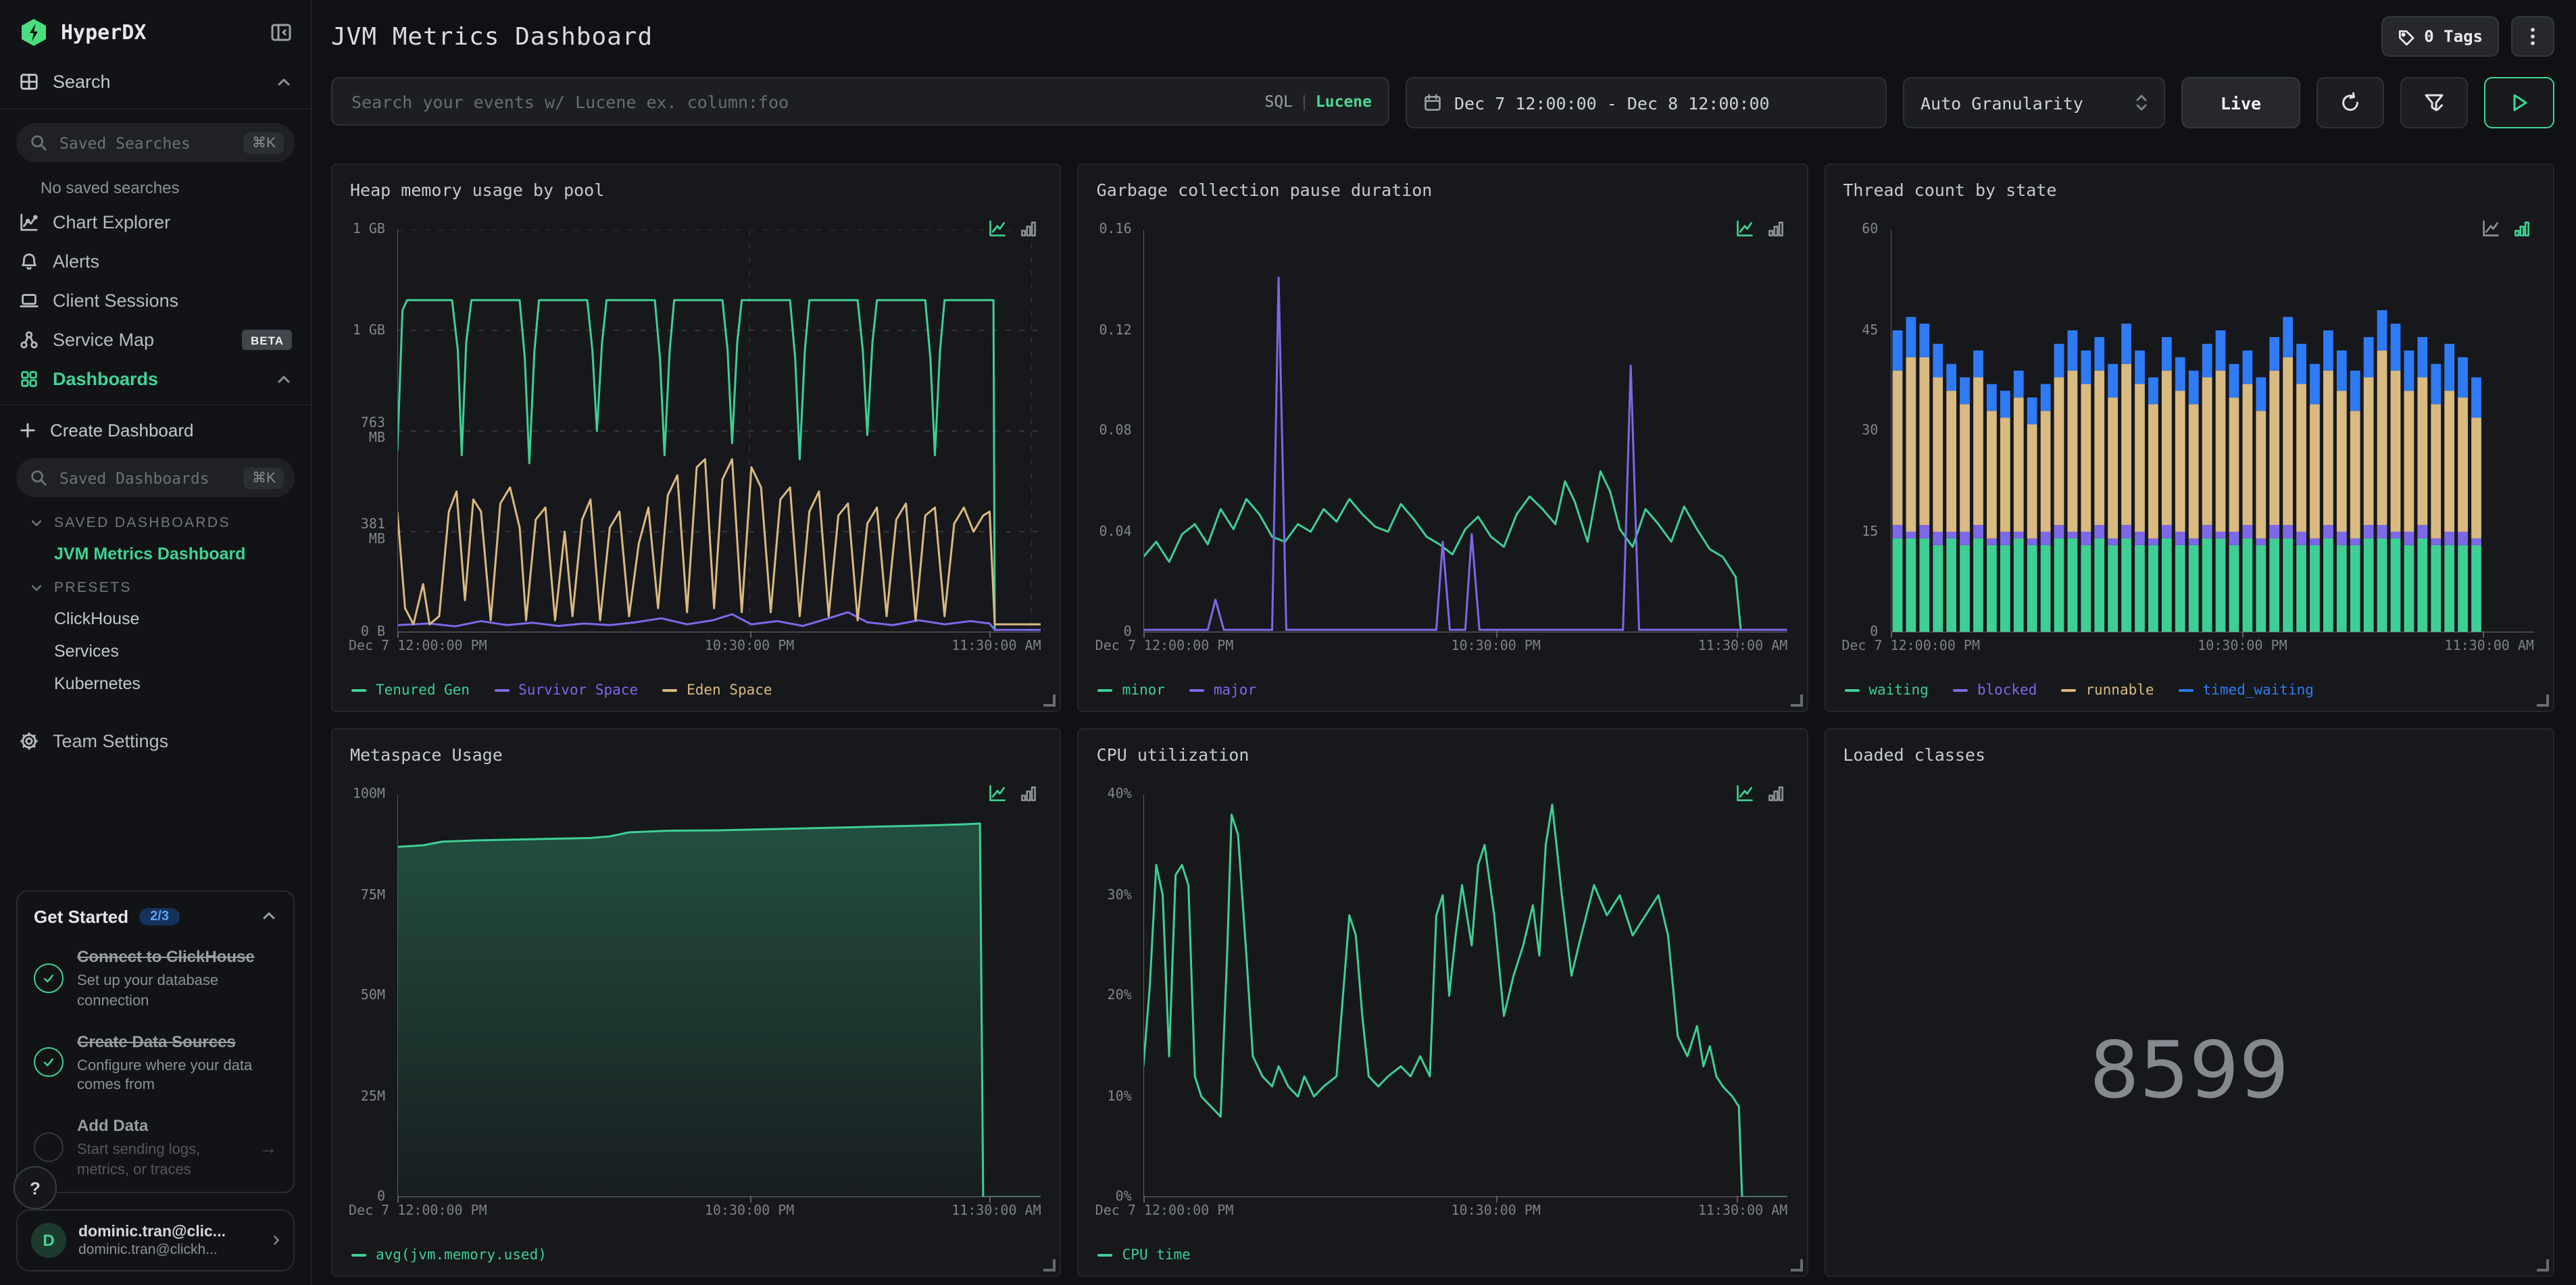  I want to click on filter-button, so click(2434, 102).